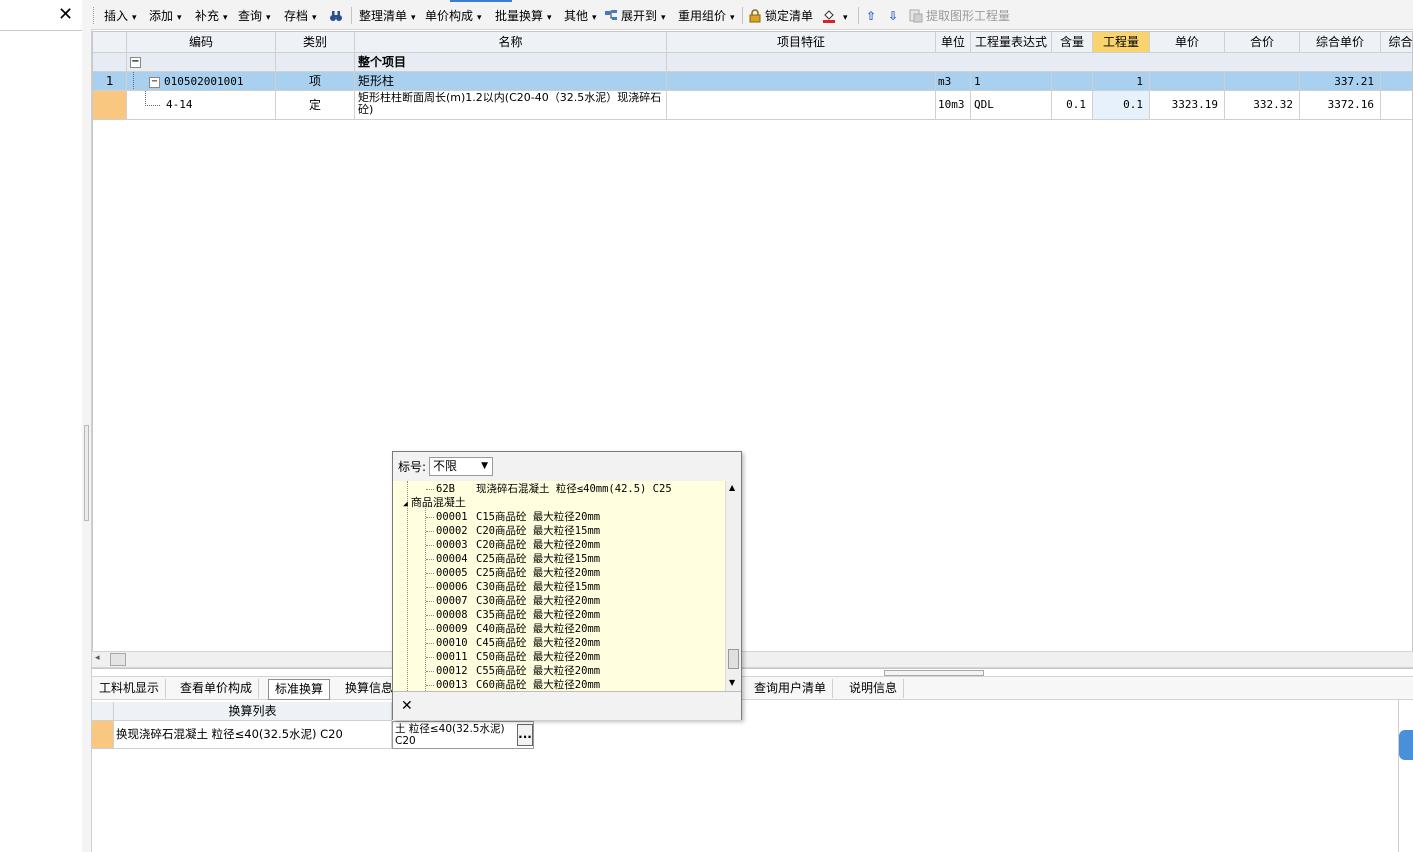  I want to click on extract-quantity-button: 提取图形工程量, so click(959, 16).